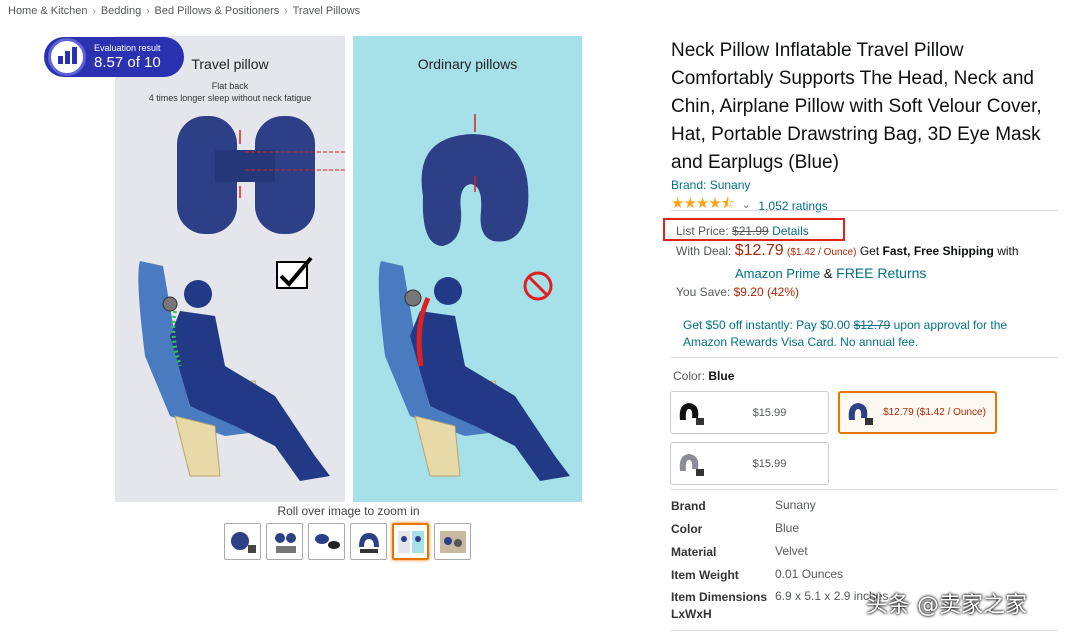 Image resolution: width=1080 pixels, height=633 pixels. What do you see at coordinates (127, 47) in the screenshot?
I see `evaluation-label: Evaluation result` at bounding box center [127, 47].